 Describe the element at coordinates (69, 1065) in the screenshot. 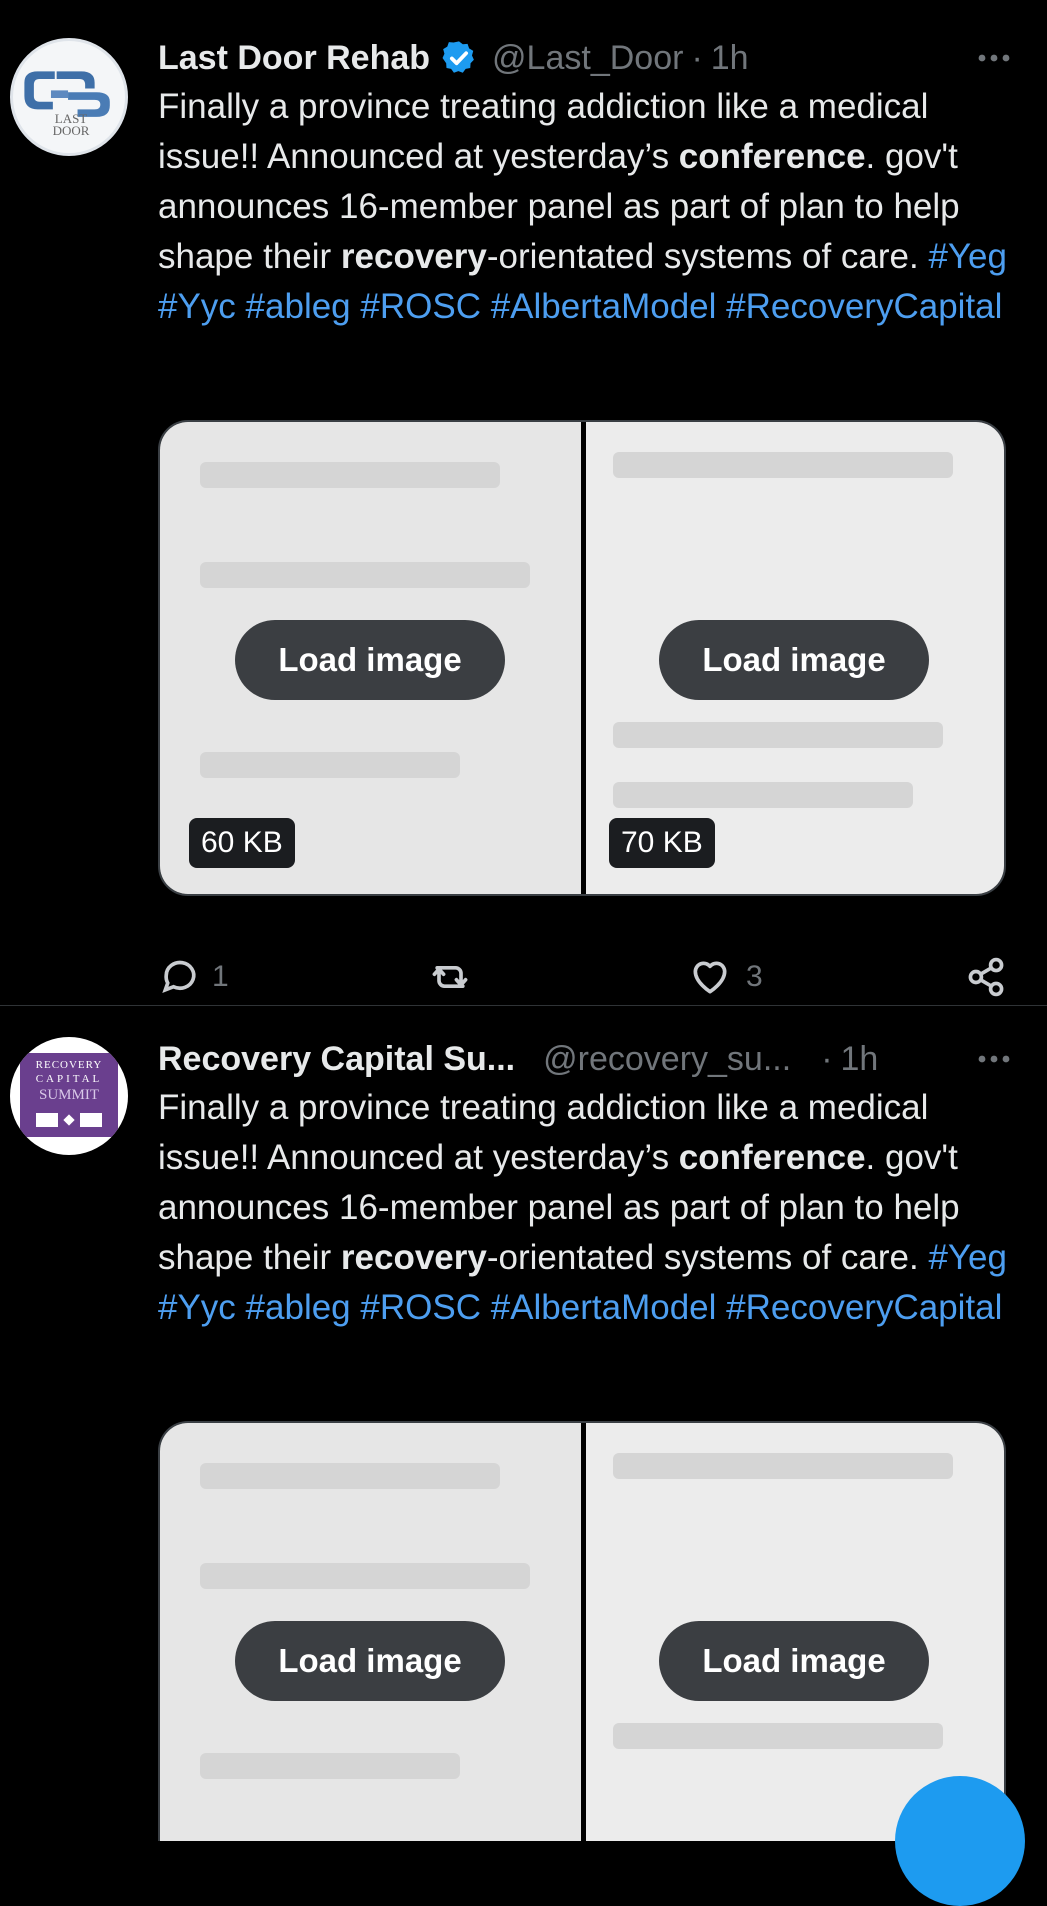

I see `avatar-logo-line: RECOVERY` at that location.